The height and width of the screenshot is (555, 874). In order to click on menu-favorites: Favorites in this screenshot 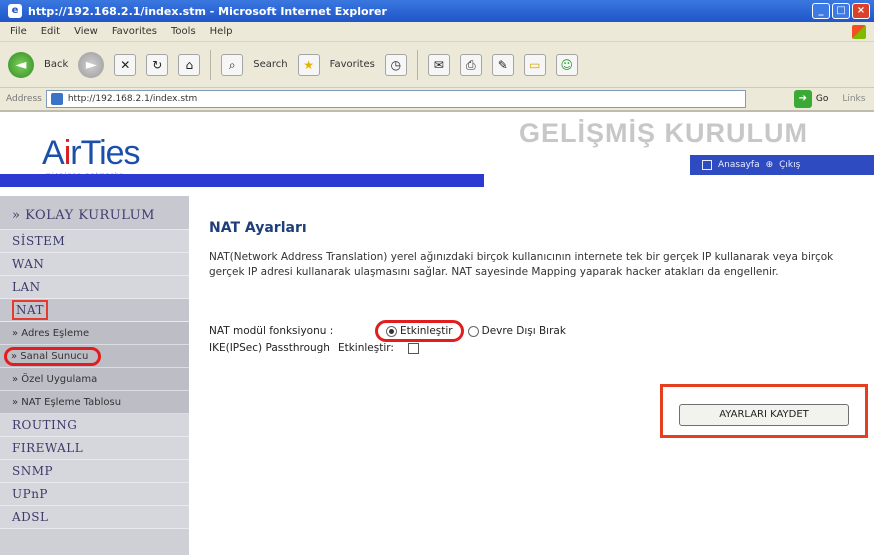, I will do `click(134, 31)`.